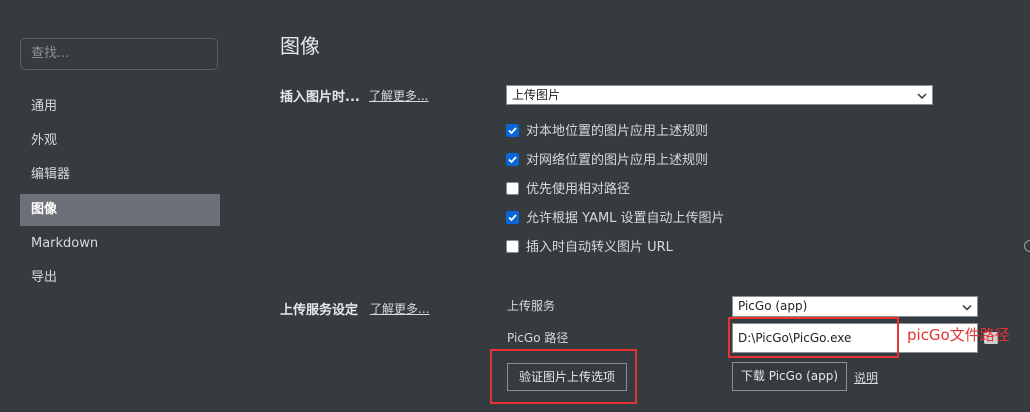  Describe the element at coordinates (578, 189) in the screenshot. I see `option-label: 优先使用相对路径` at that location.